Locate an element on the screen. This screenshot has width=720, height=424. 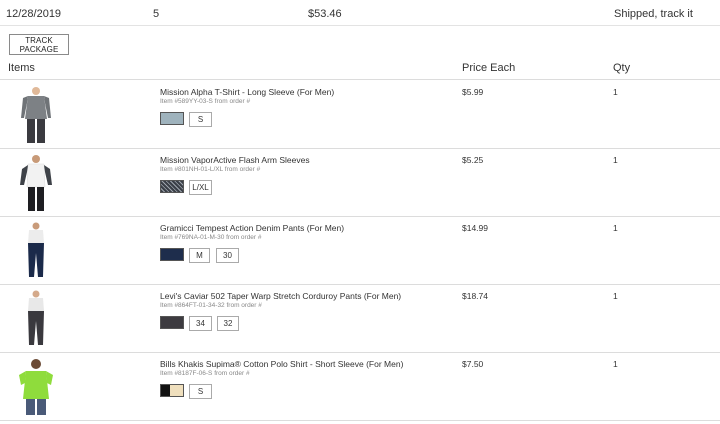
order-summary-row: 12/28/2019 5 $53.46 Shipped, track it is located at coordinates (360, 13).